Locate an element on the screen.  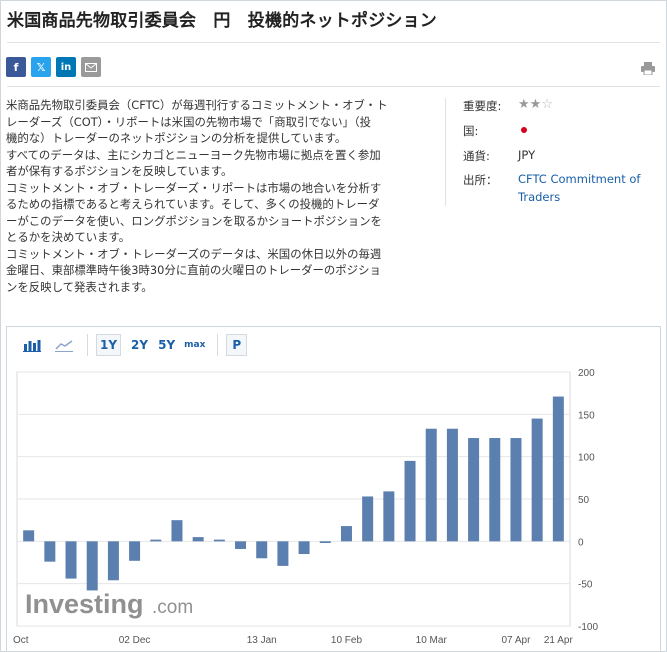
description-line: 金曜日、東部標準時午後3時30分に直前の火曜日のトレーダーのポジショ is located at coordinates (193, 270).